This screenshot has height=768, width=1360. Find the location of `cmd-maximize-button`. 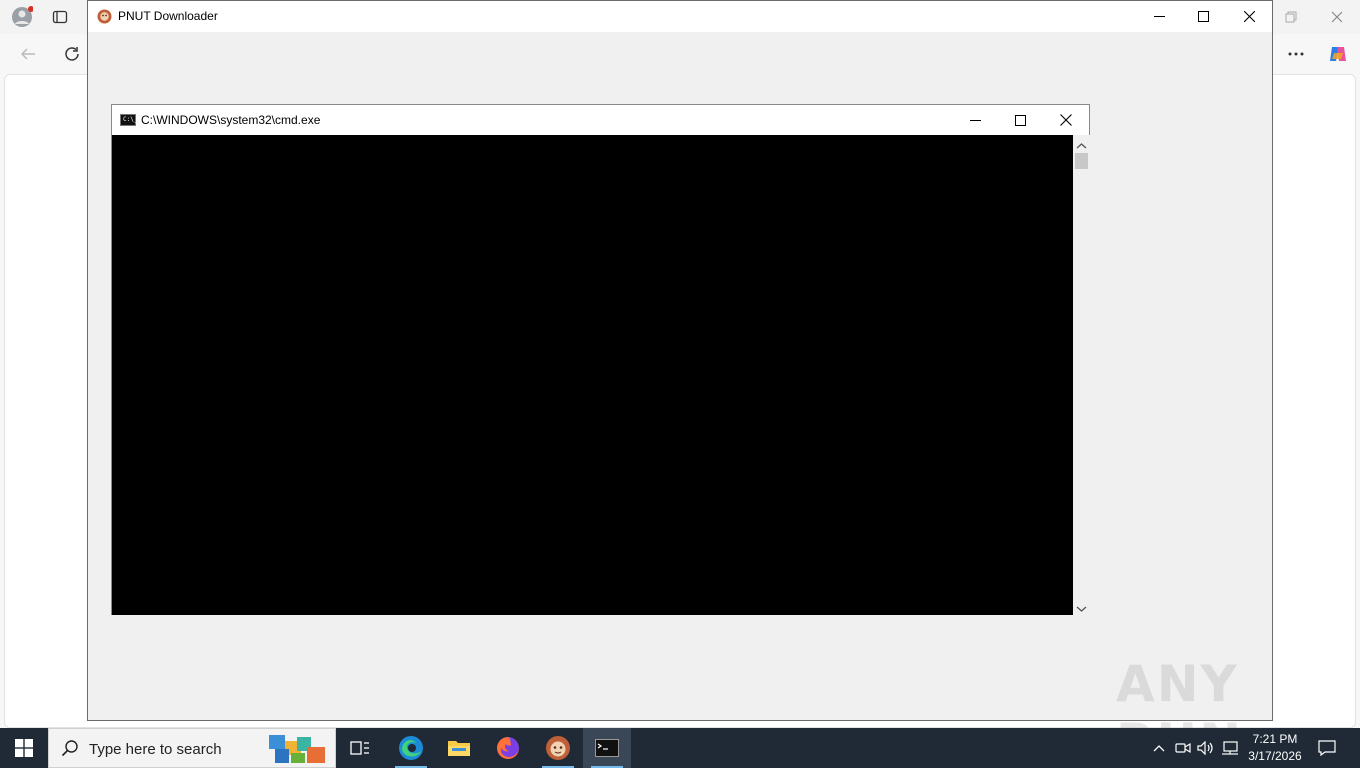

cmd-maximize-button is located at coordinates (1020, 120).